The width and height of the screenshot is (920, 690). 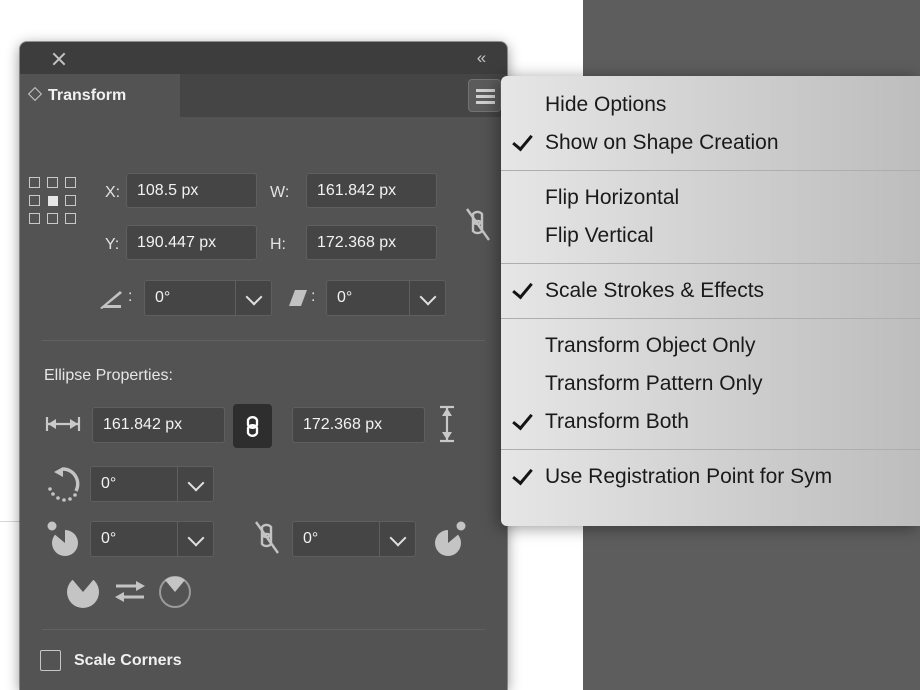 I want to click on menu-item-transform-pattern-only: Transform Pattern Only, so click(x=710, y=384).